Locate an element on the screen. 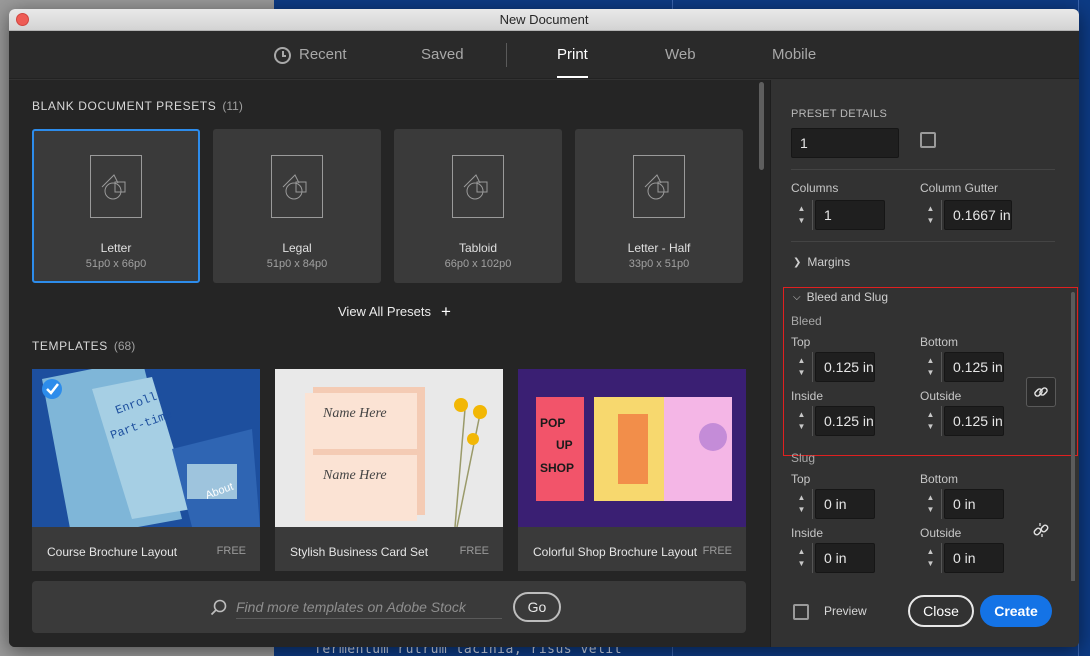 The height and width of the screenshot is (656, 1090). slug-unlink-button is located at coordinates (1041, 530).